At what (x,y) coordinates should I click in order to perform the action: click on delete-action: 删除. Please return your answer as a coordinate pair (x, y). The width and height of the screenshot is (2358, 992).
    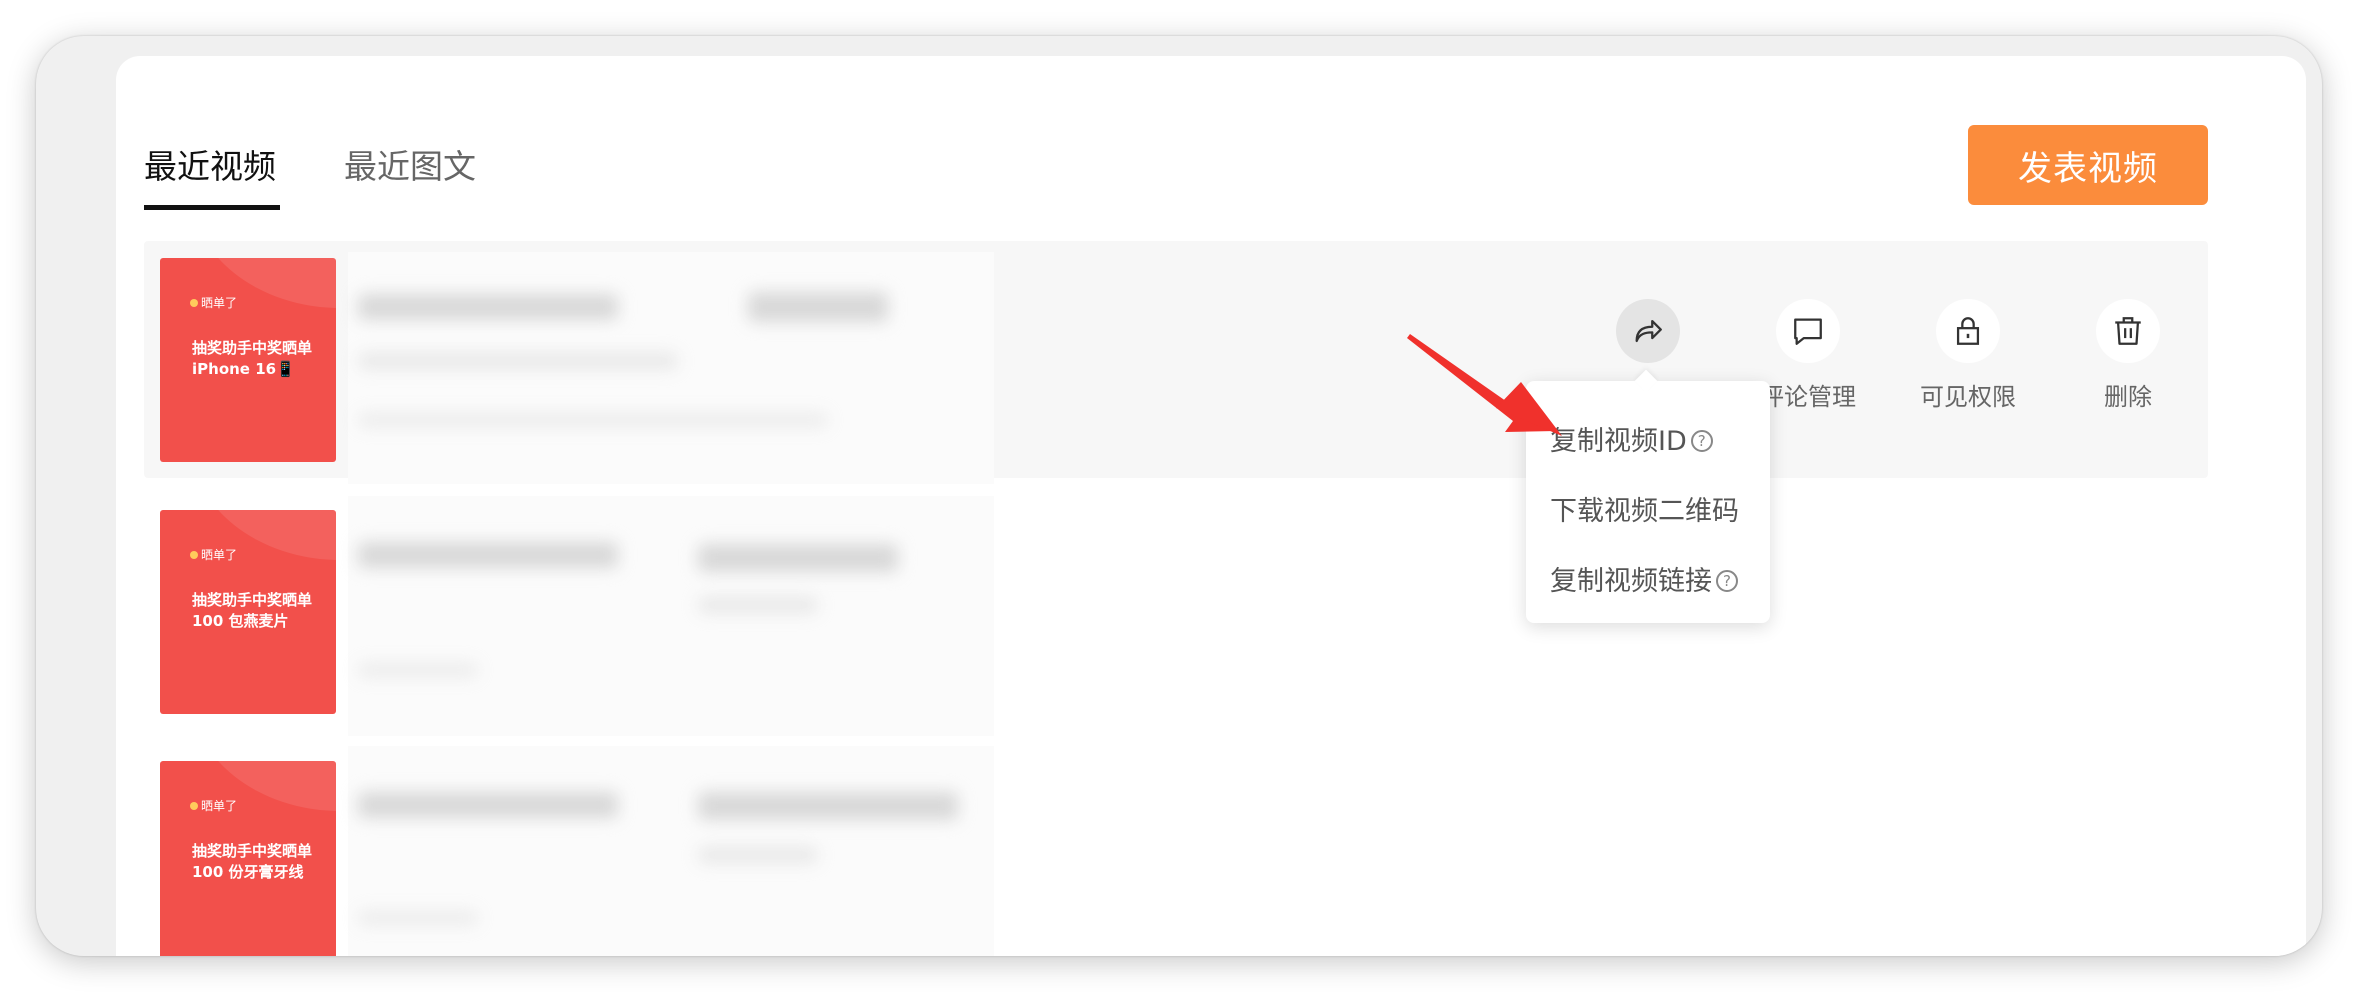
    Looking at the image, I should click on (2128, 355).